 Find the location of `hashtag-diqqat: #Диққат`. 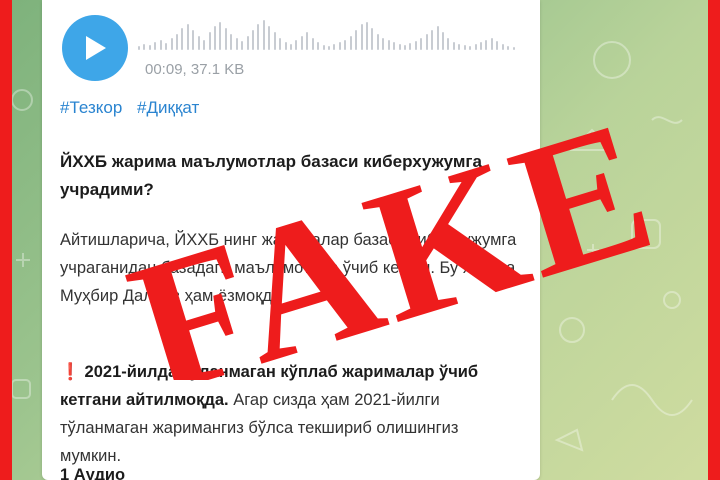

hashtag-diqqat: #Диққат is located at coordinates (168, 107).